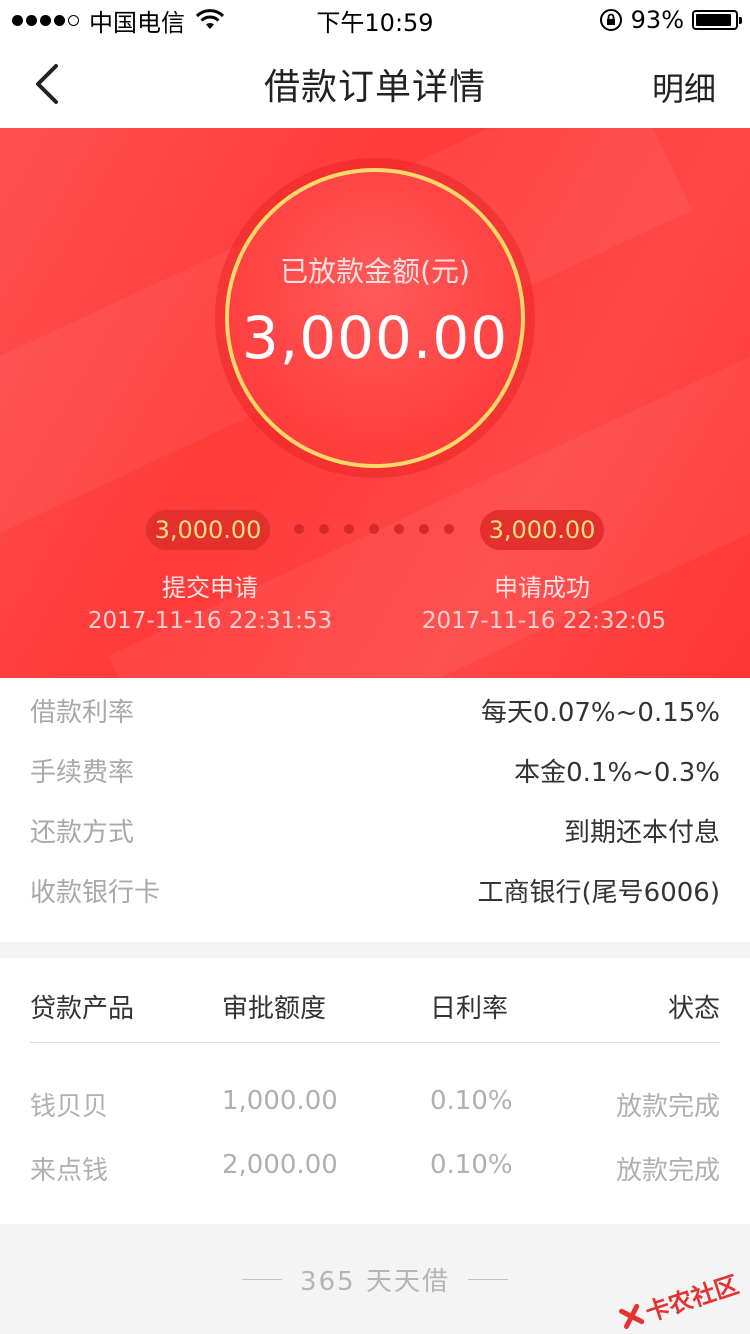 This screenshot has height=1334, width=750. I want to click on disbursed-amount-label: 已放款金额(元), so click(375, 271).